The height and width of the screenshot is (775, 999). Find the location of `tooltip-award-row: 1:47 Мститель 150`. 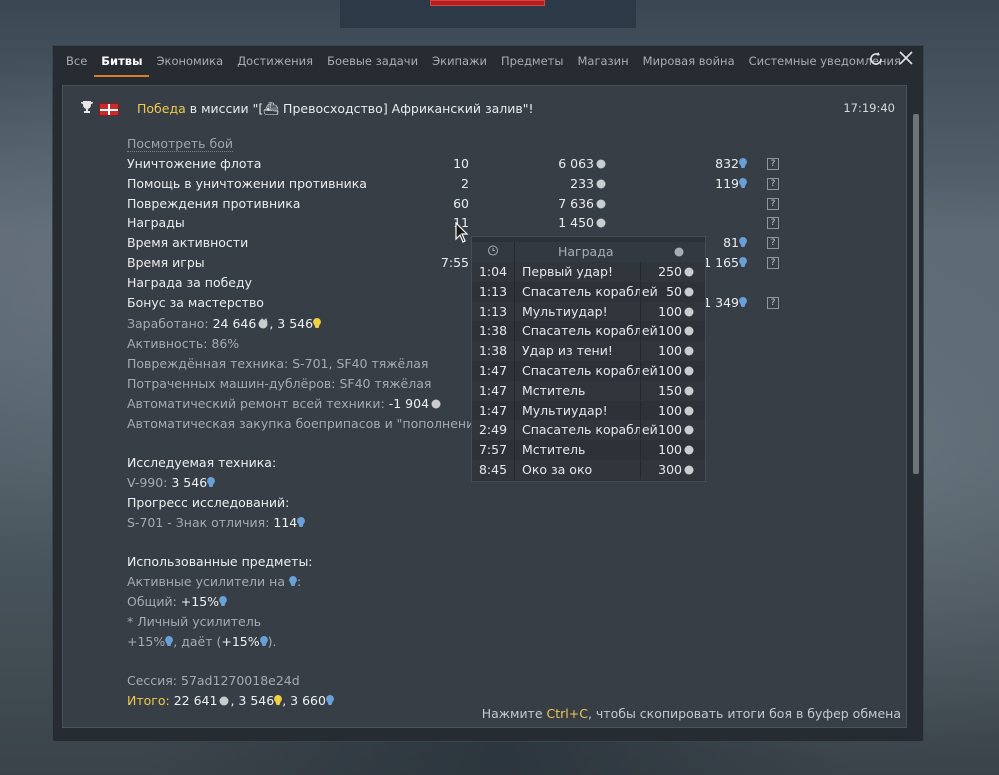

tooltip-award-row: 1:47 Мститель 150 is located at coordinates (588, 390).